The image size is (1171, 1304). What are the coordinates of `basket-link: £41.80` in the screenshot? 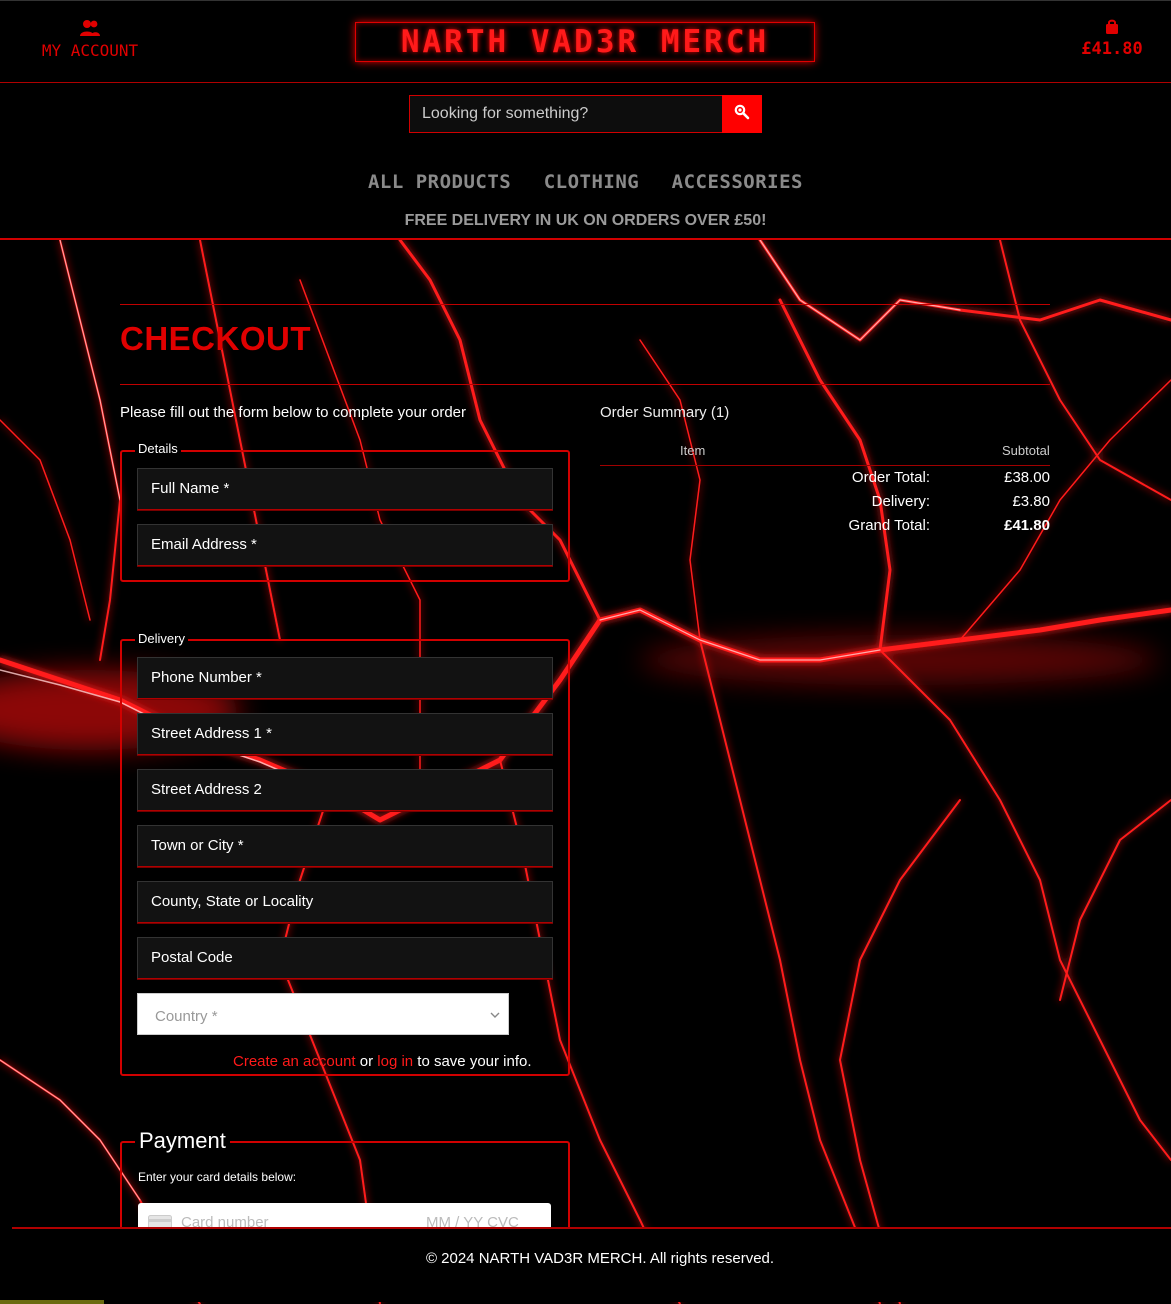 It's located at (1112, 39).